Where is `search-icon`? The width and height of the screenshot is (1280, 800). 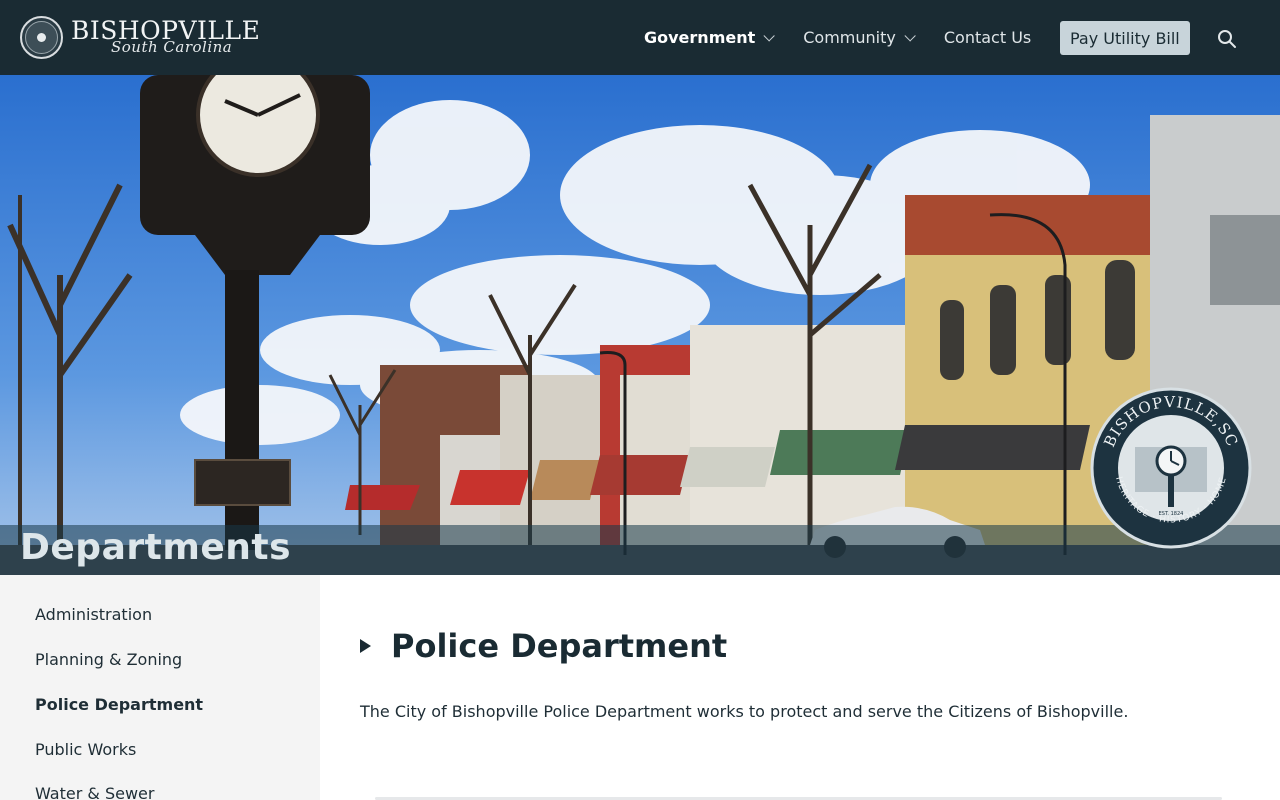
search-icon is located at coordinates (1227, 39).